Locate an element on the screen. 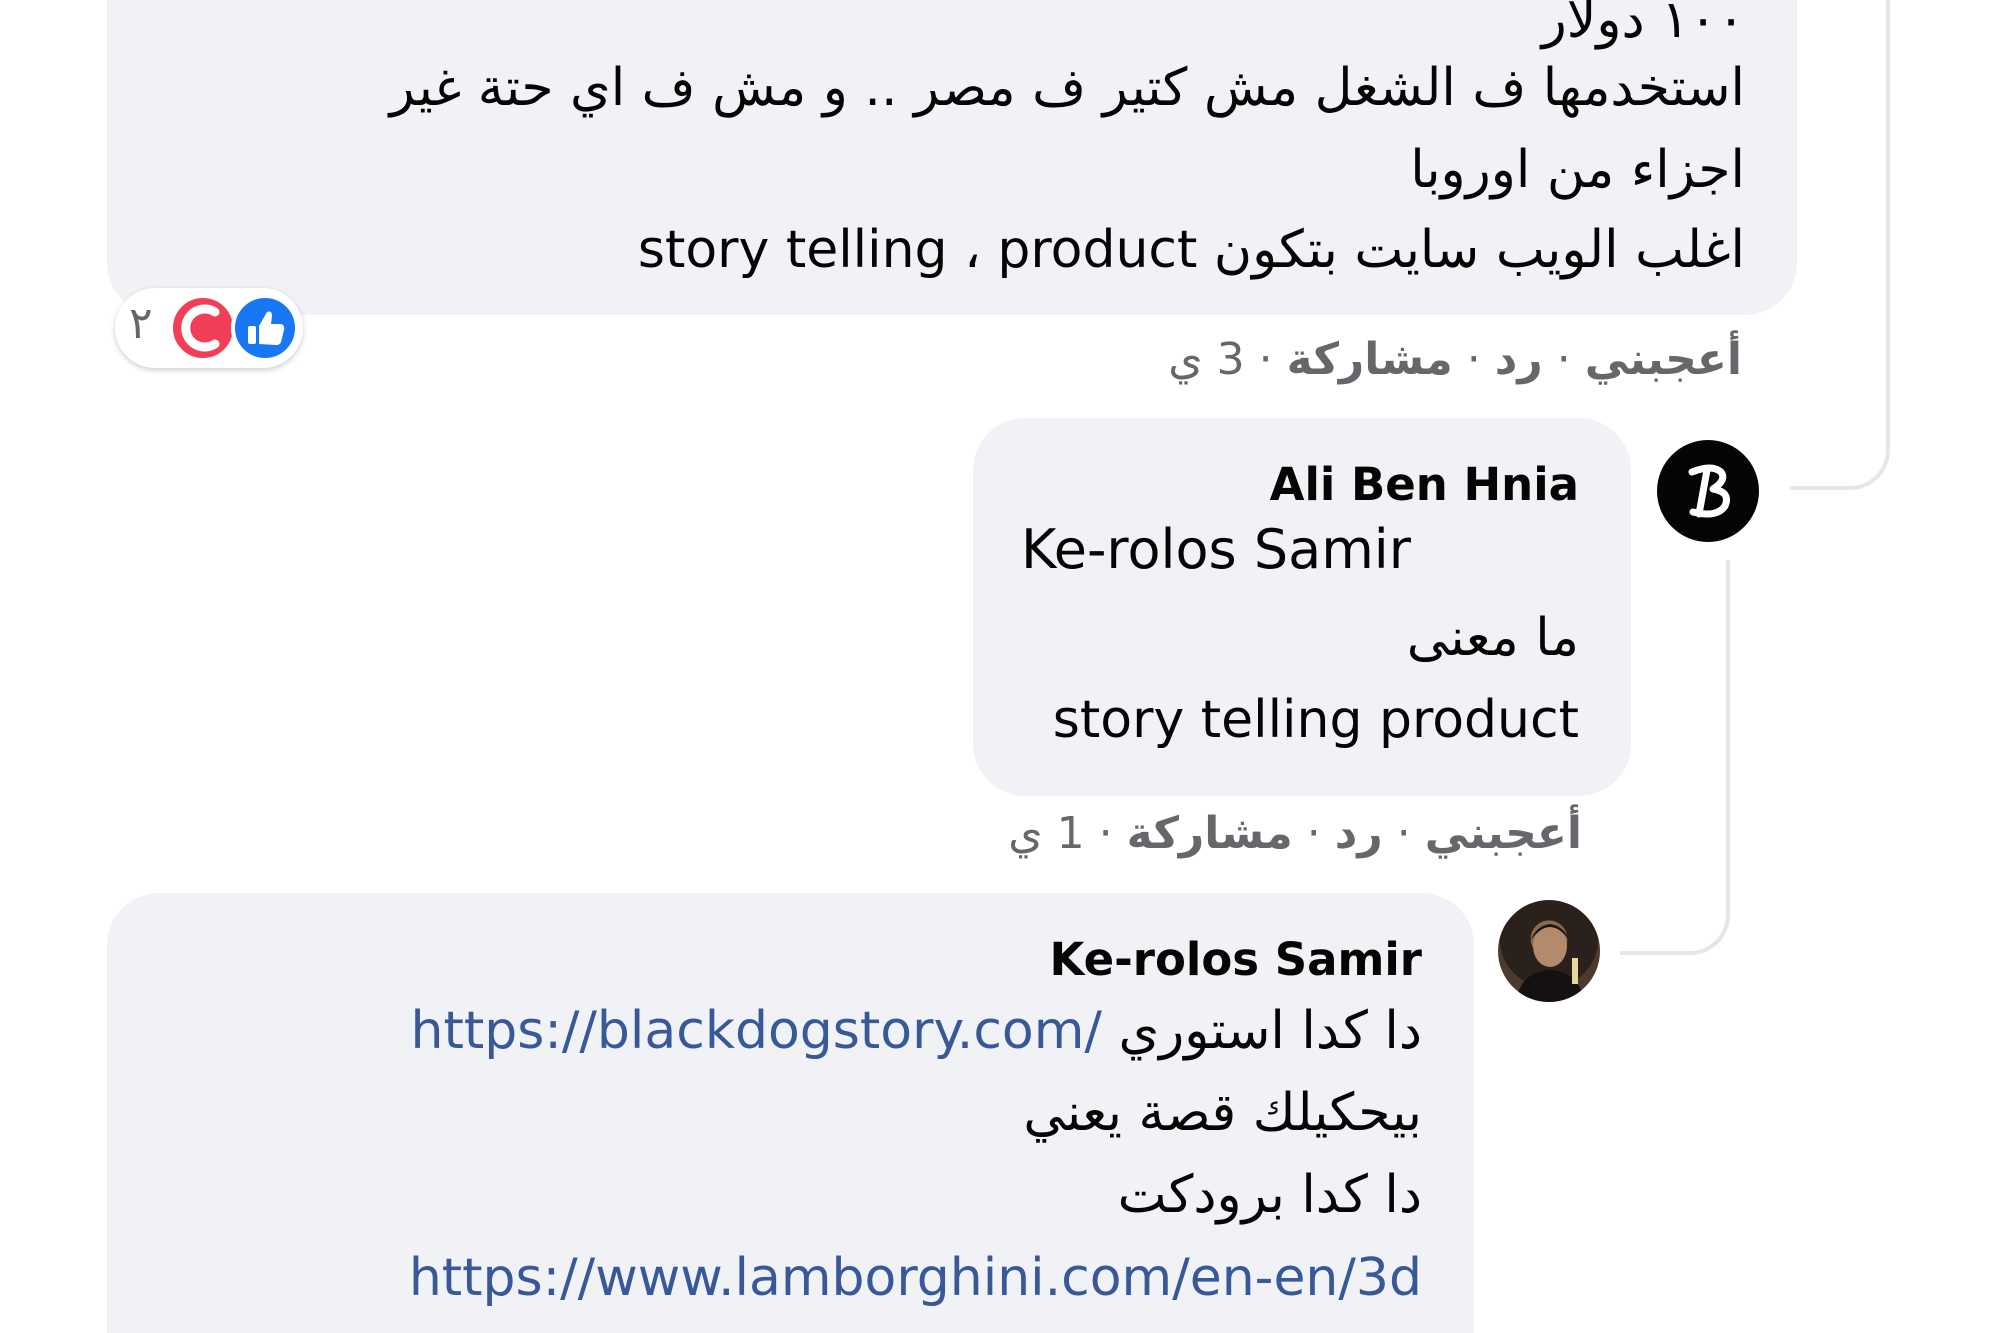 The image size is (2000, 1333). letter-b-avatar-icon is located at coordinates (1708, 491).